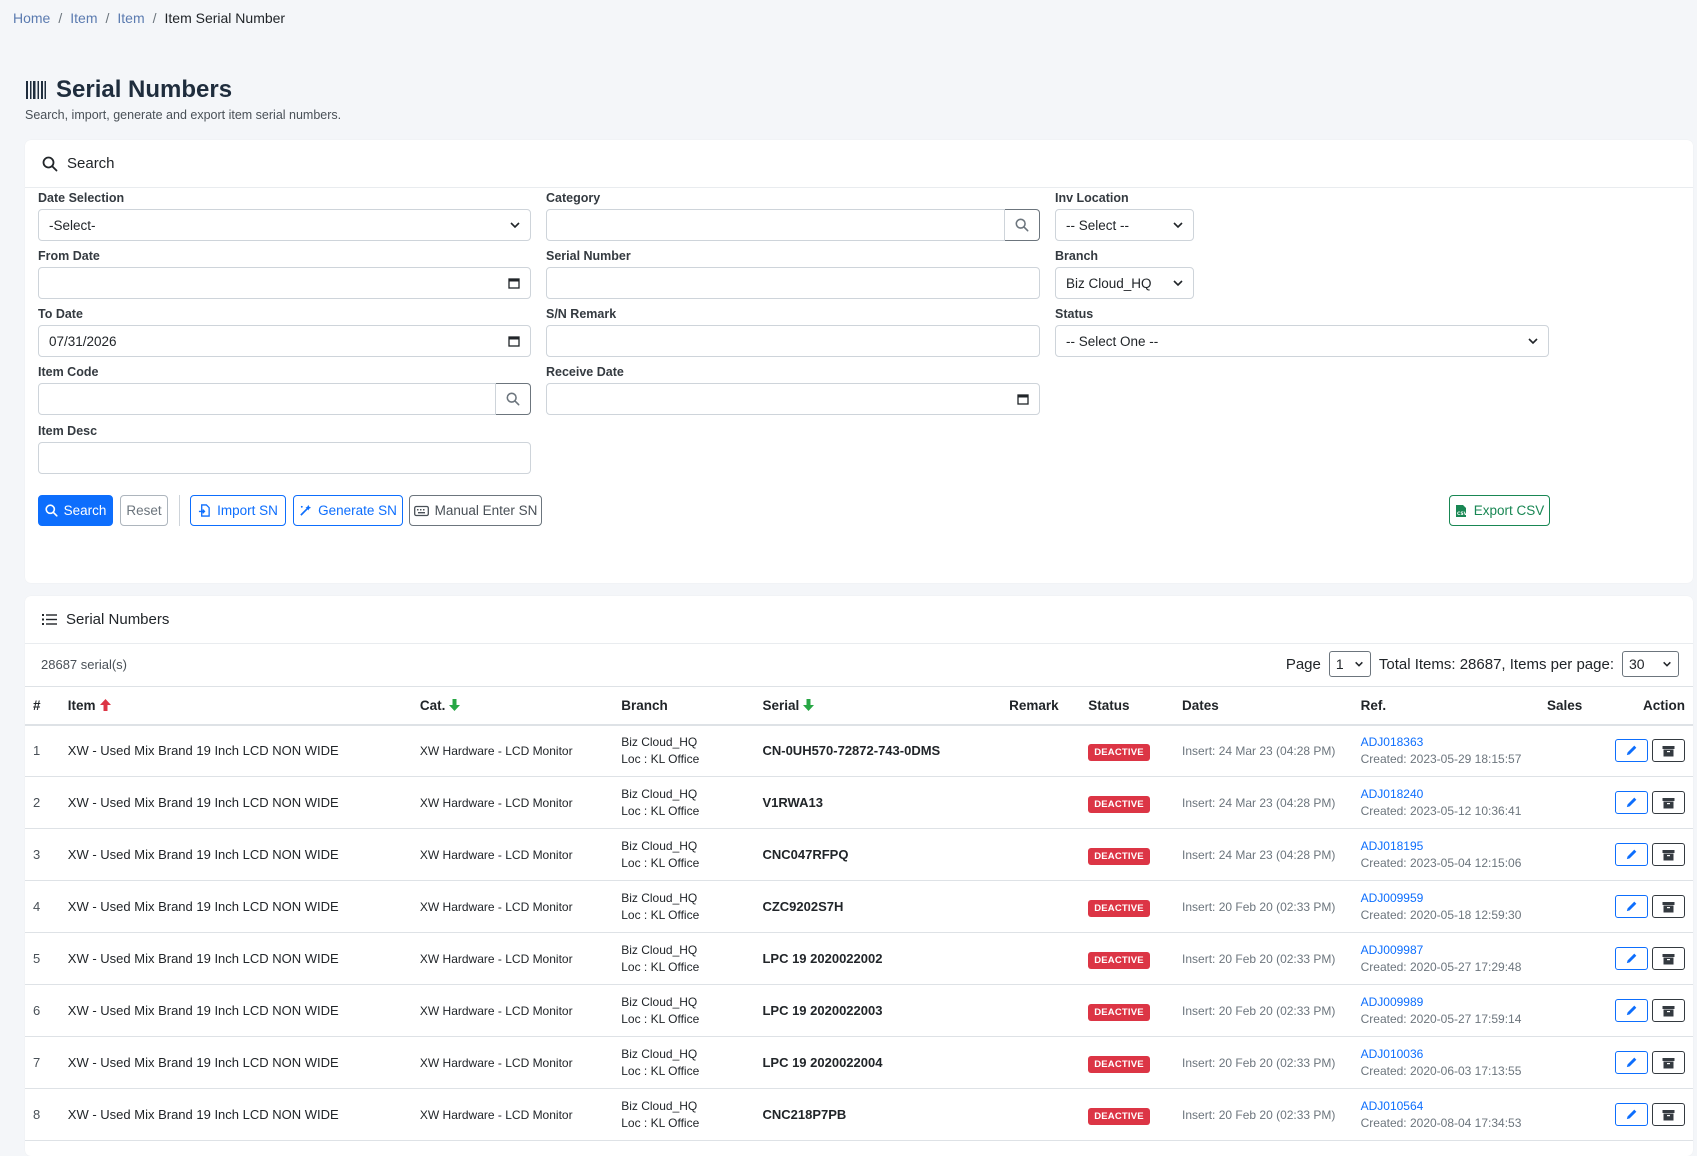  What do you see at coordinates (179, 510) in the screenshot?
I see `button-divider` at bounding box center [179, 510].